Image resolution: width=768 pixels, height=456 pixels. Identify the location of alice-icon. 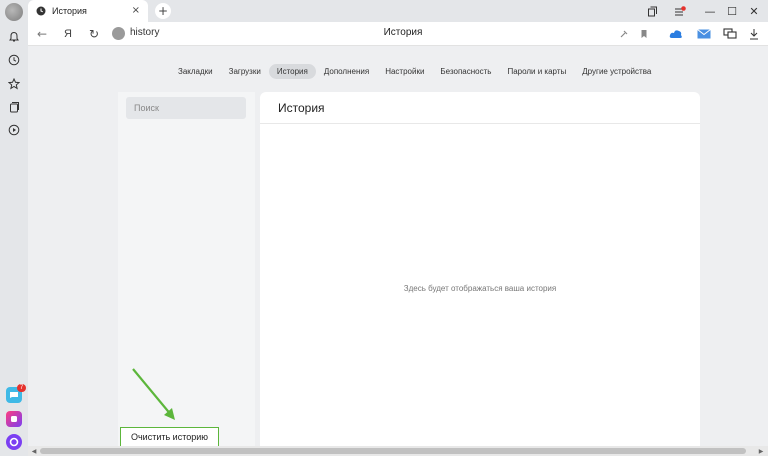
(14, 442).